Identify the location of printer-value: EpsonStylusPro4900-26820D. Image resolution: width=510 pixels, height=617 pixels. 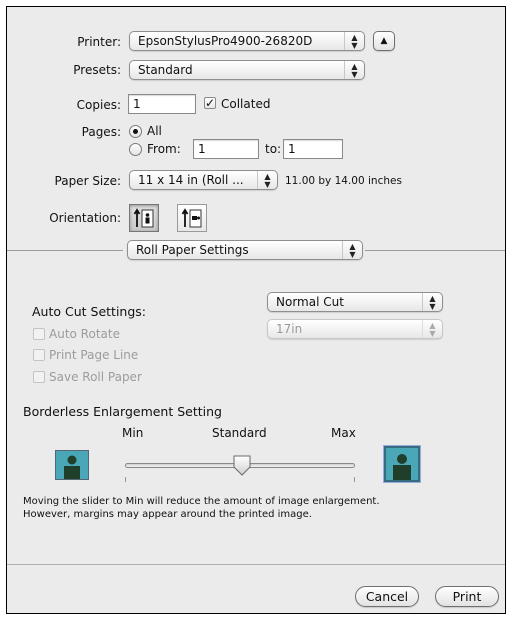
(225, 41).